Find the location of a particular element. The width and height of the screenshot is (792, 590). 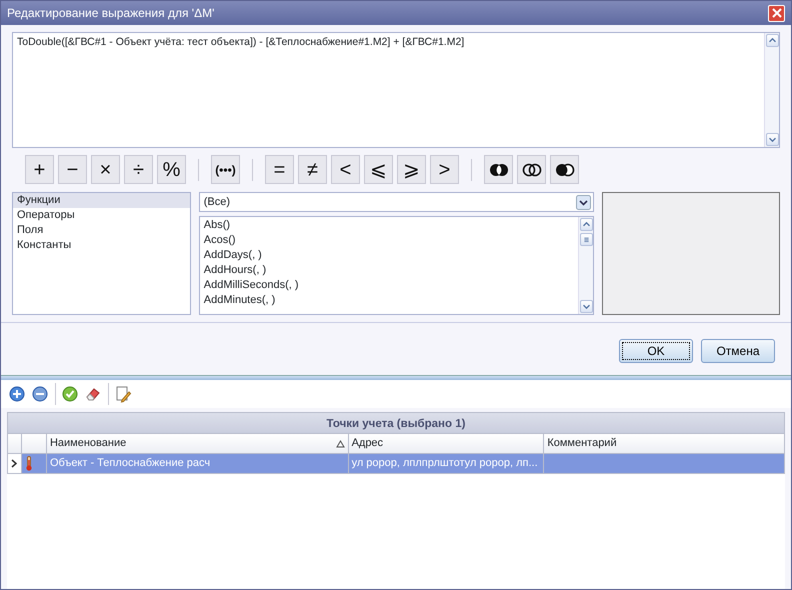

close-icon is located at coordinates (777, 13).